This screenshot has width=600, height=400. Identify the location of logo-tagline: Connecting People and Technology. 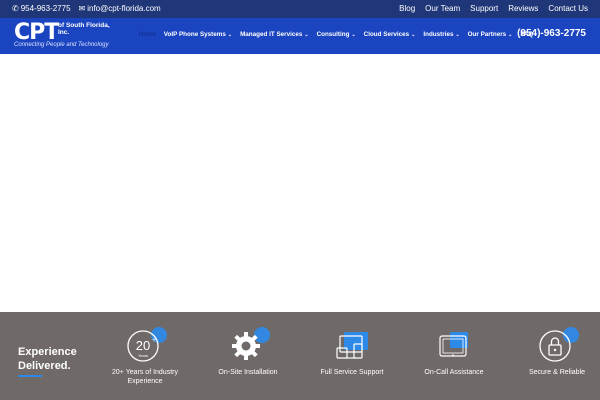
(61, 45).